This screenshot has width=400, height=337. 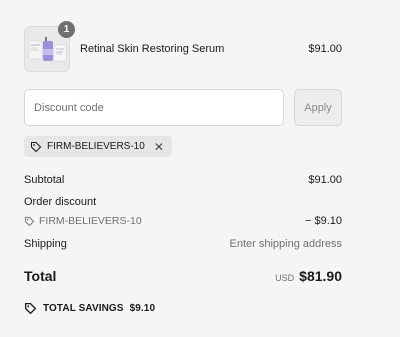 I want to click on order-discount-code: FIRM-BELIEVERS-10, so click(x=90, y=221).